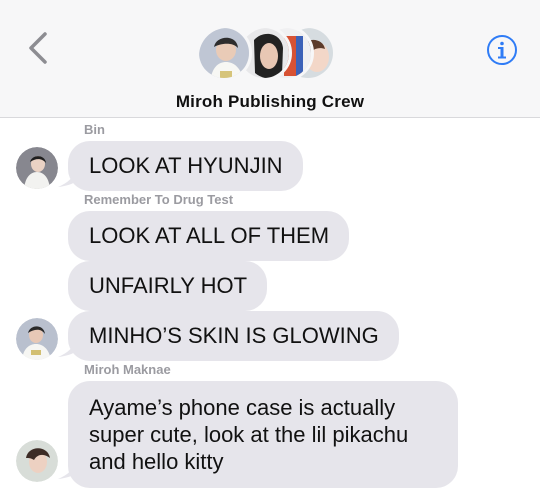 This screenshot has height=488, width=540. I want to click on sender-name-miroh-maknae: Miroh Maknae, so click(127, 369).